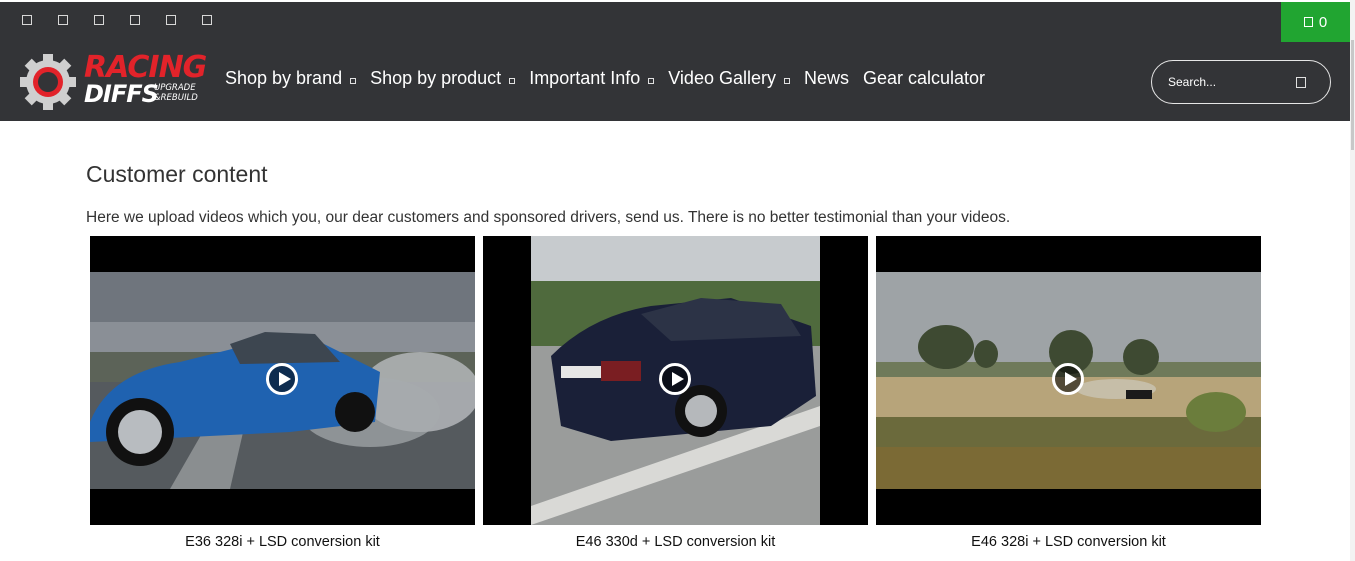 This screenshot has height=561, width=1355. I want to click on video-card-e46-330d, so click(675, 380).